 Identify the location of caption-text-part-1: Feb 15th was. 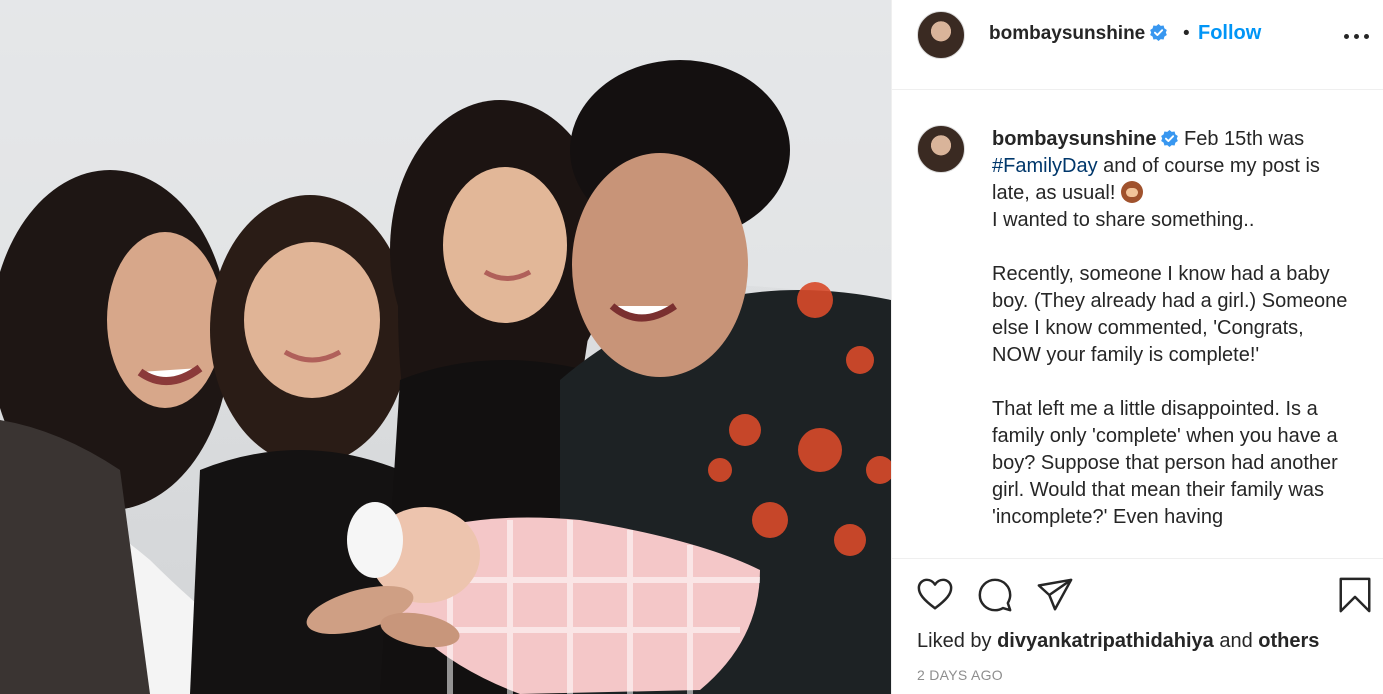
(1244, 139).